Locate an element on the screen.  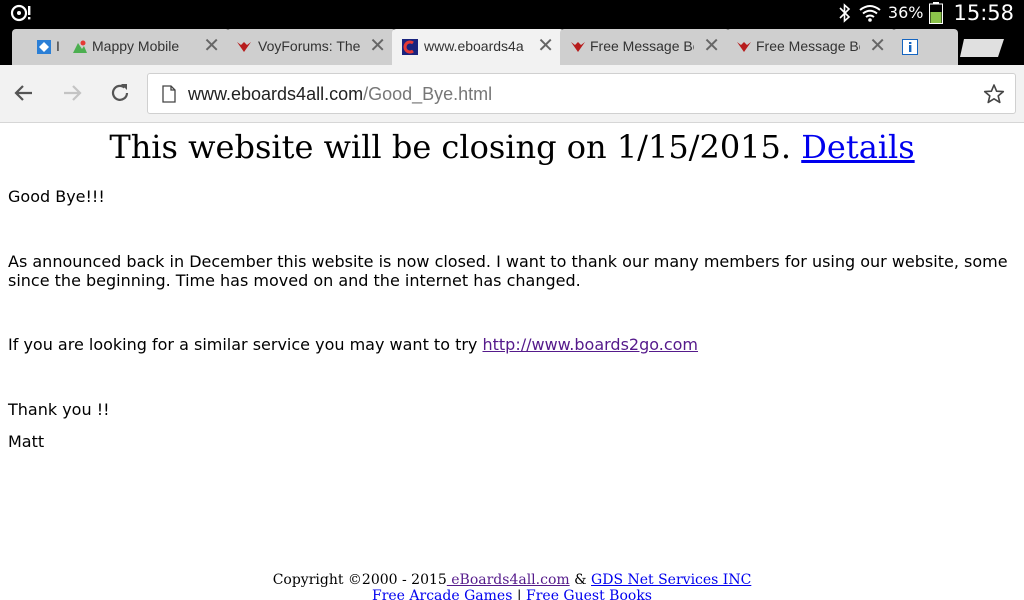
url-text: www.eboards4all.com/Good_Bye.html is located at coordinates (340, 94).